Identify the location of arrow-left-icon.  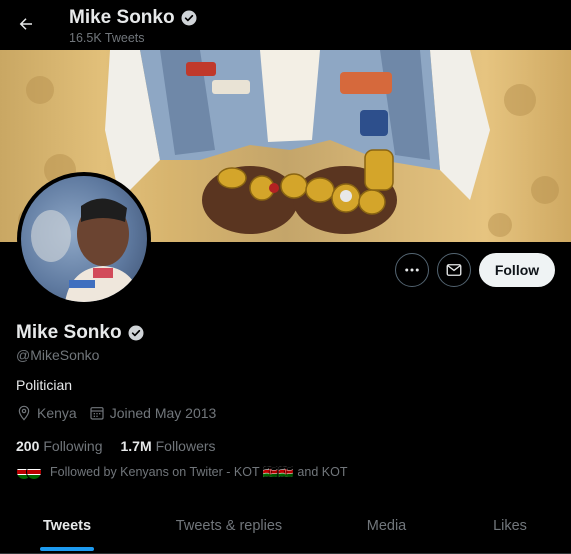
(25, 24).